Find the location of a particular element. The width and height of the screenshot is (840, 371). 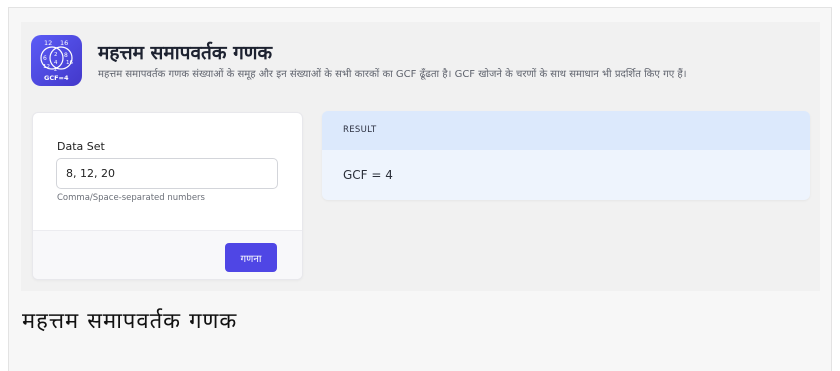

dataset-hint: Comma/Space-separated numbers is located at coordinates (131, 198).